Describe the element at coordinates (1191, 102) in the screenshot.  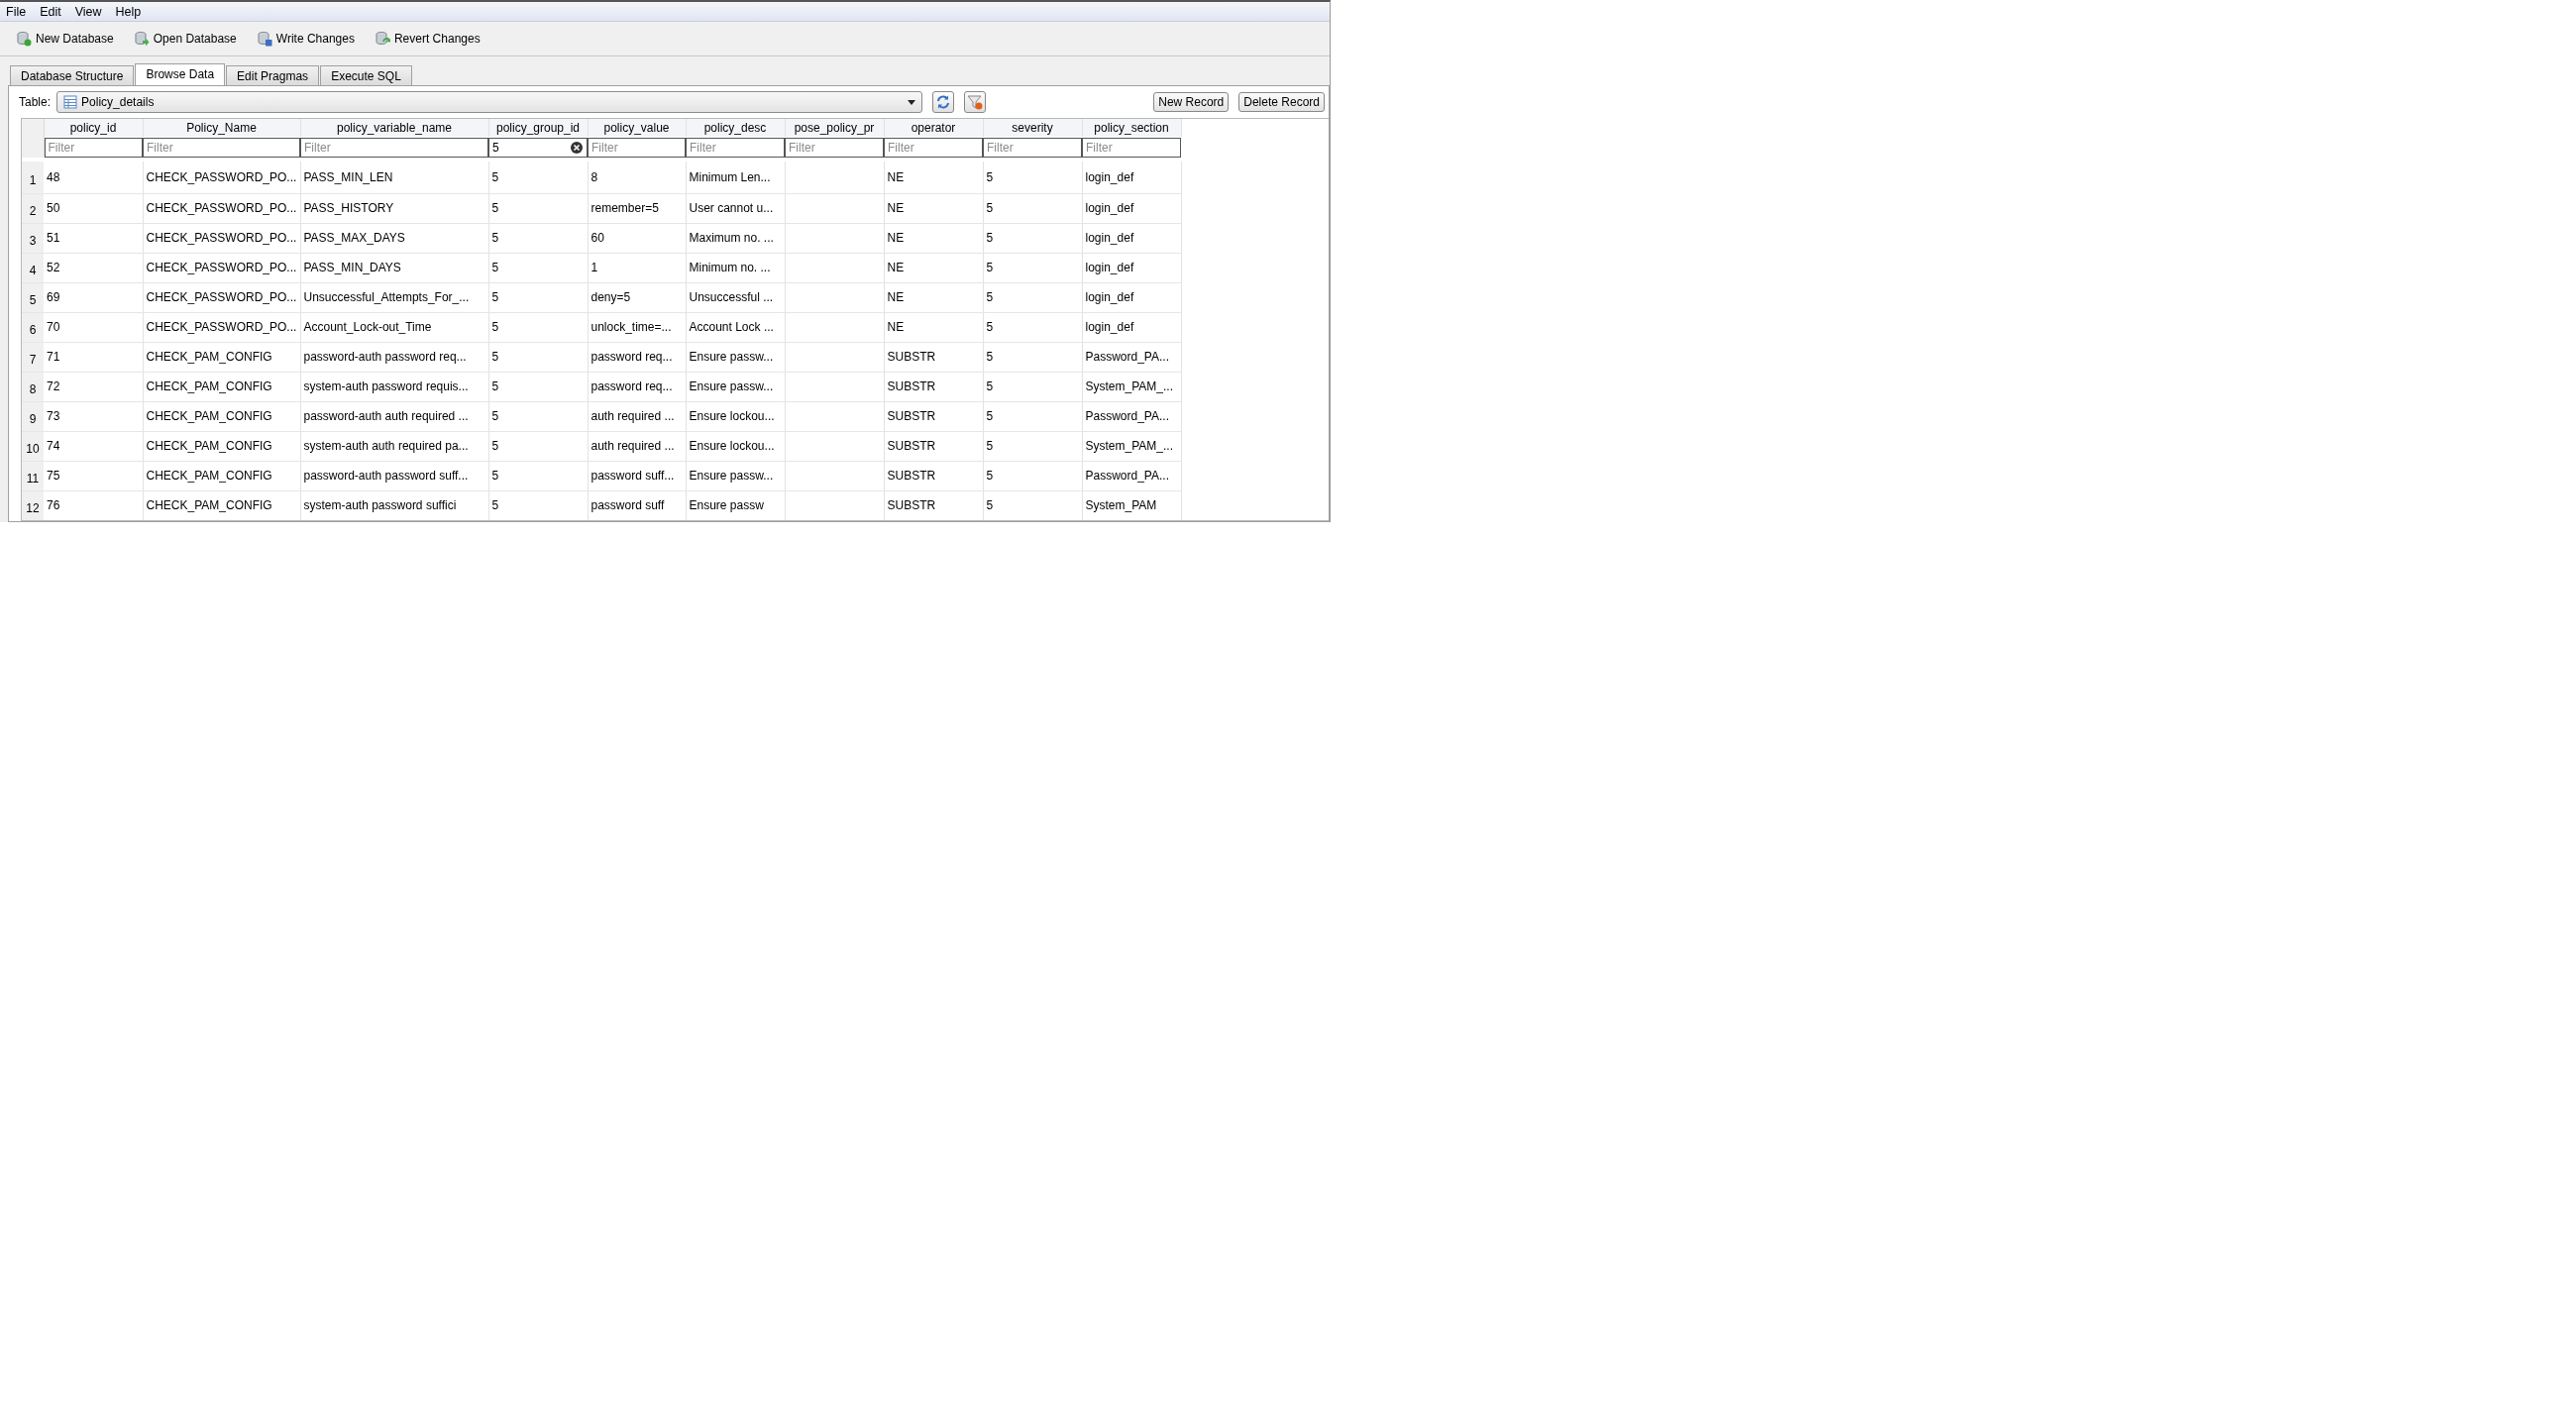
I see `record-button: New Record` at that location.